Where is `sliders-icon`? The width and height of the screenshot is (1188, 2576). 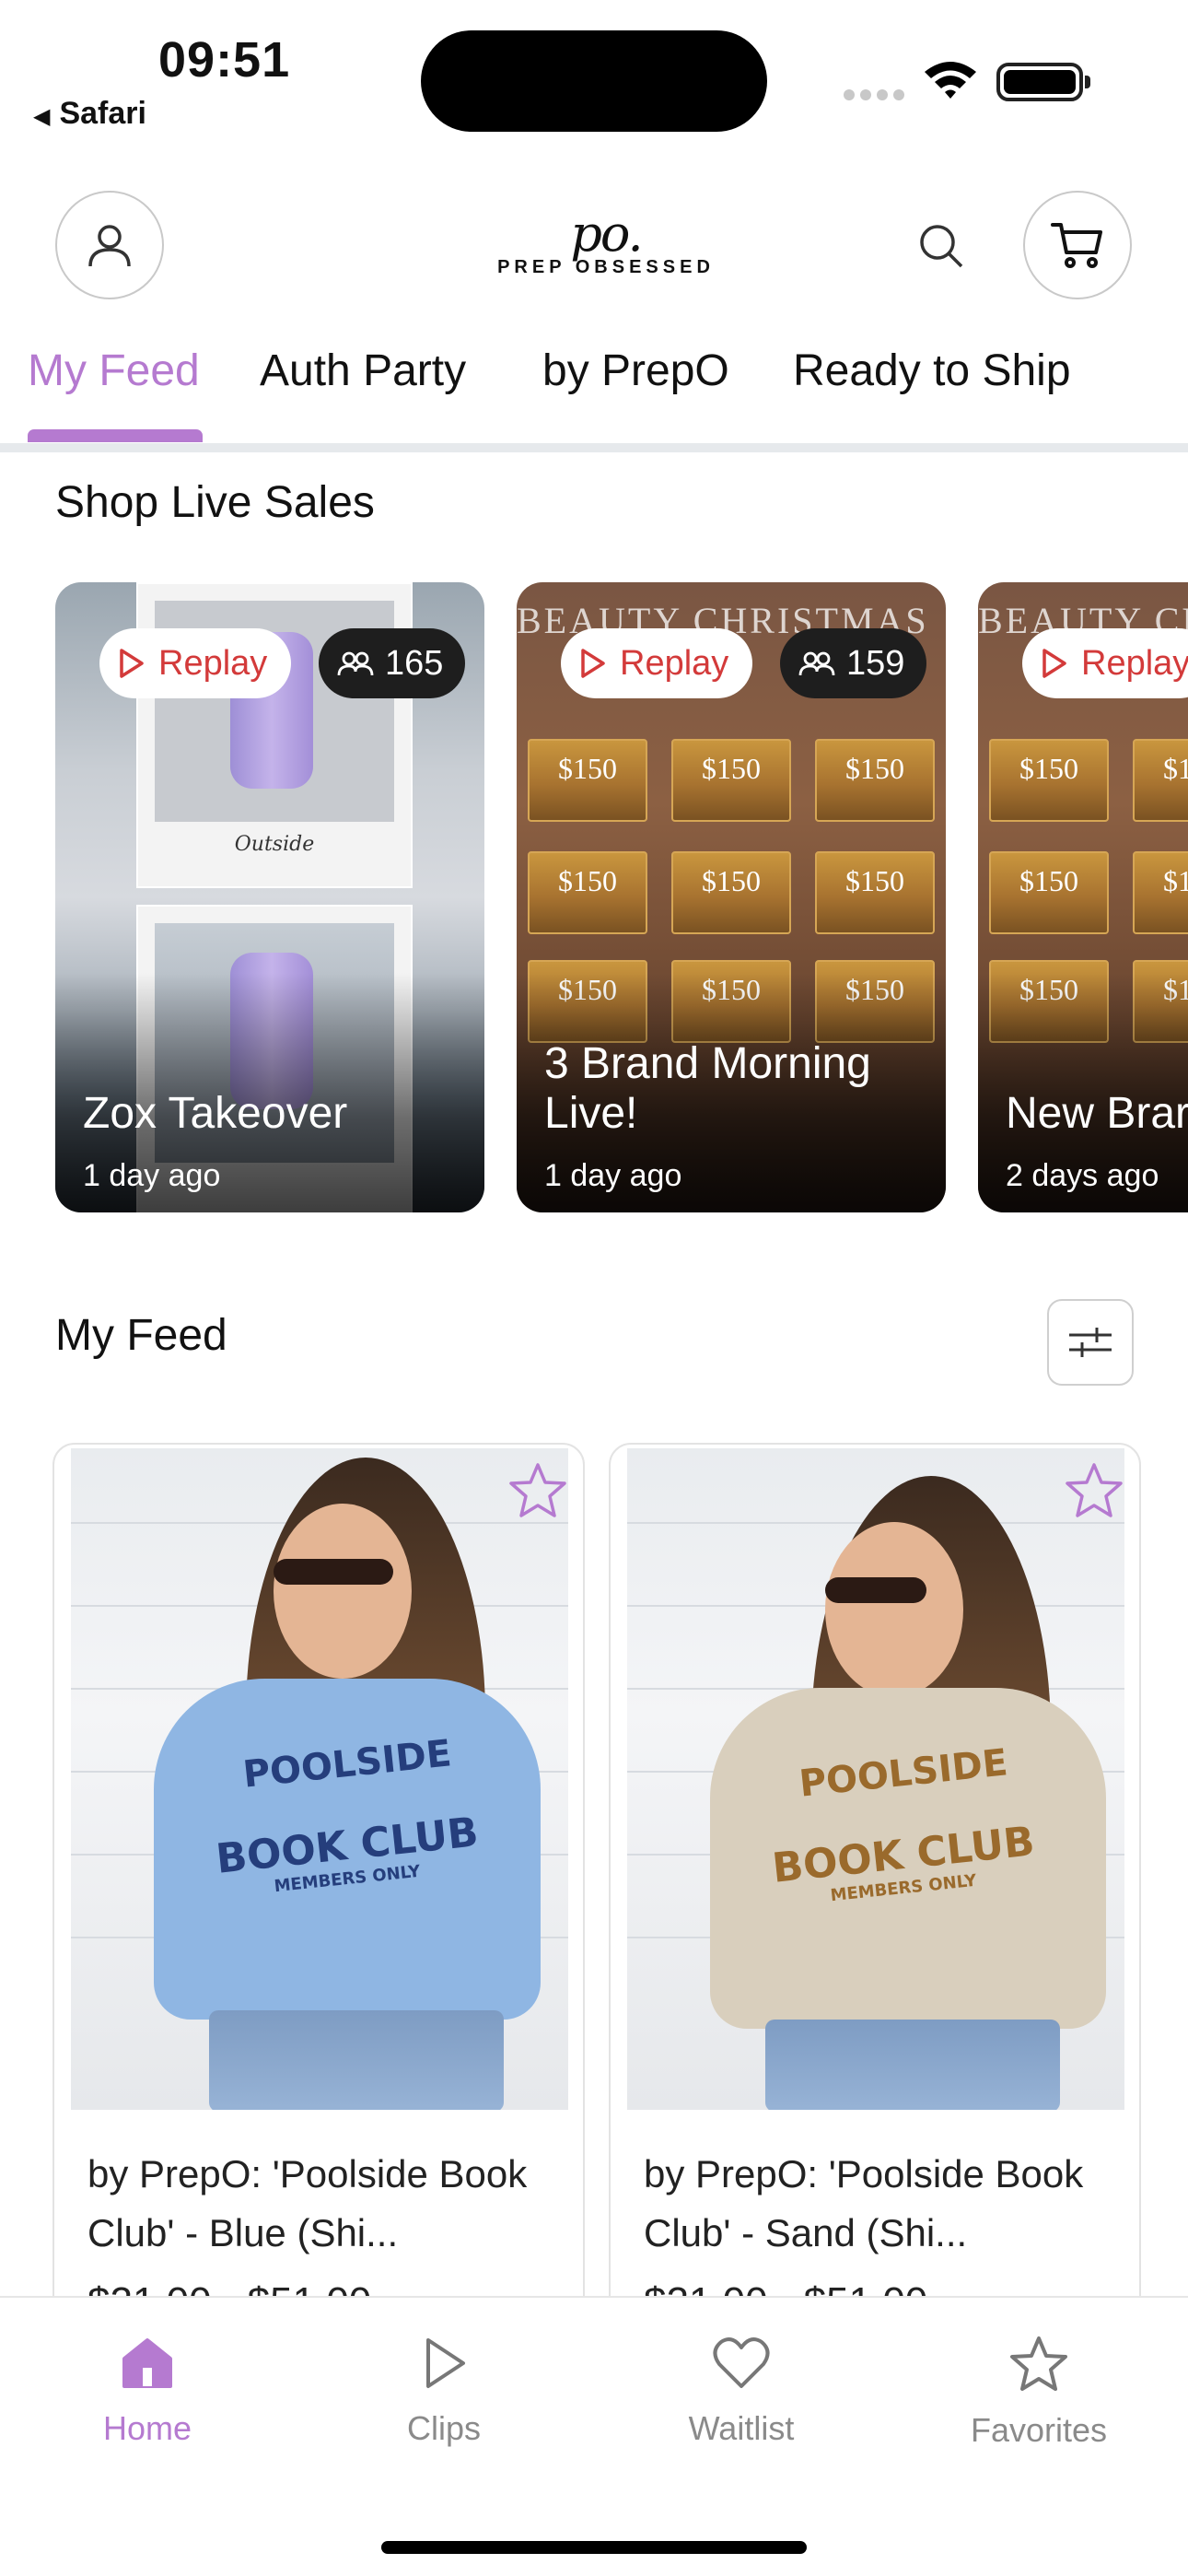 sliders-icon is located at coordinates (1091, 1342).